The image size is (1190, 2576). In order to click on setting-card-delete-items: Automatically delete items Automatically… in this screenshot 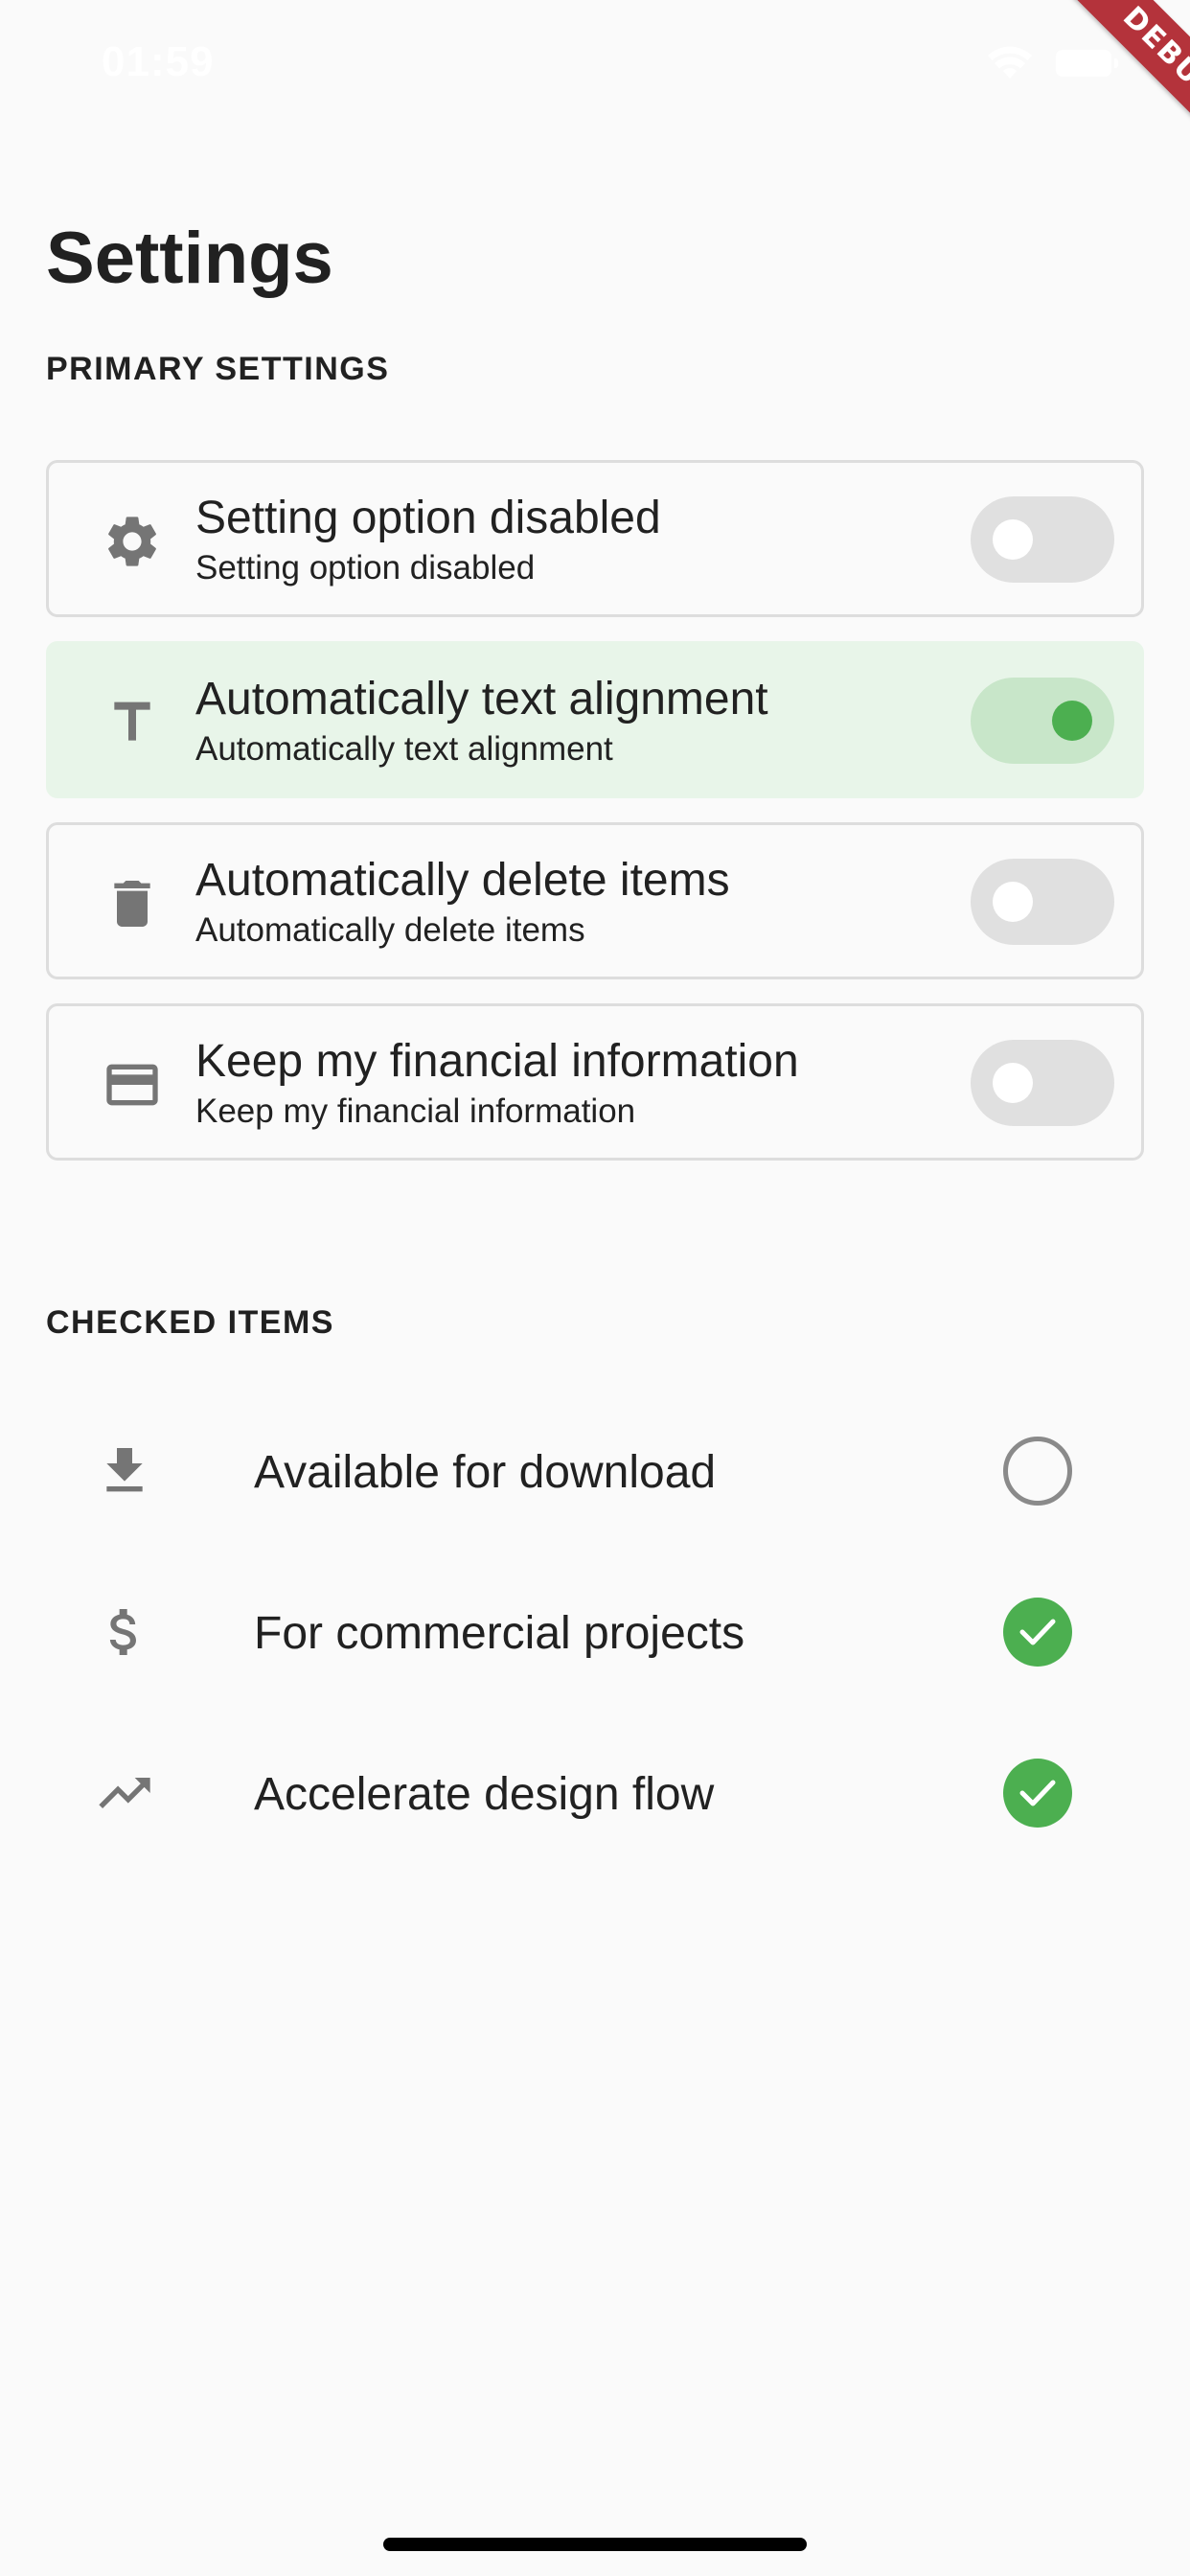, I will do `click(595, 900)`.